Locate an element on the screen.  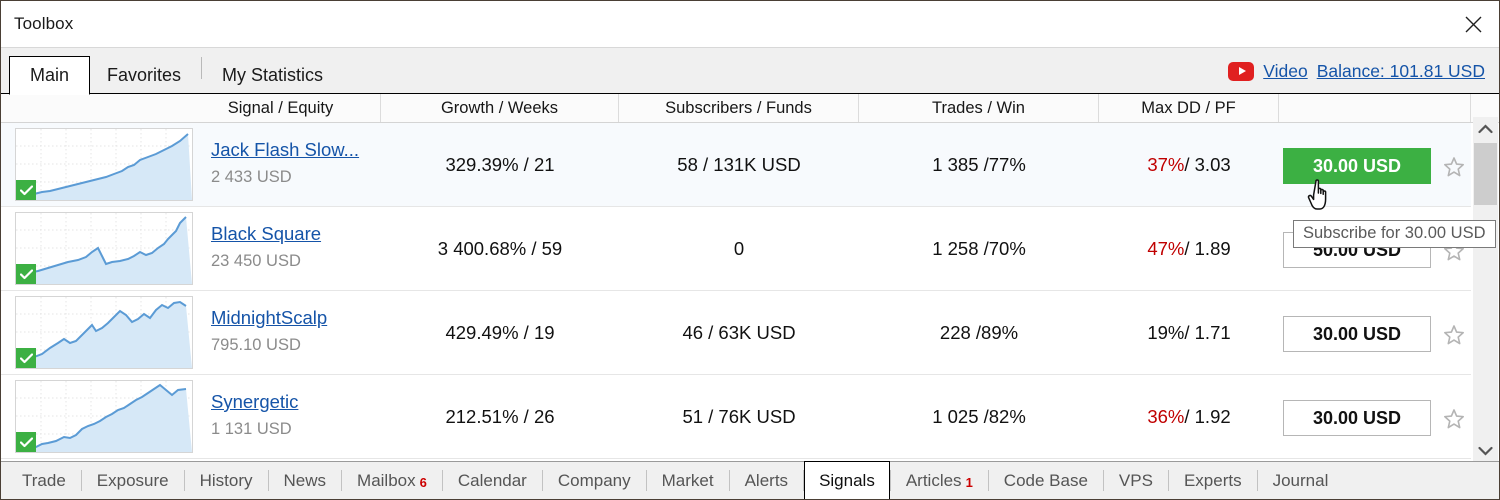
title-bar: Toolbox is located at coordinates (750, 24).